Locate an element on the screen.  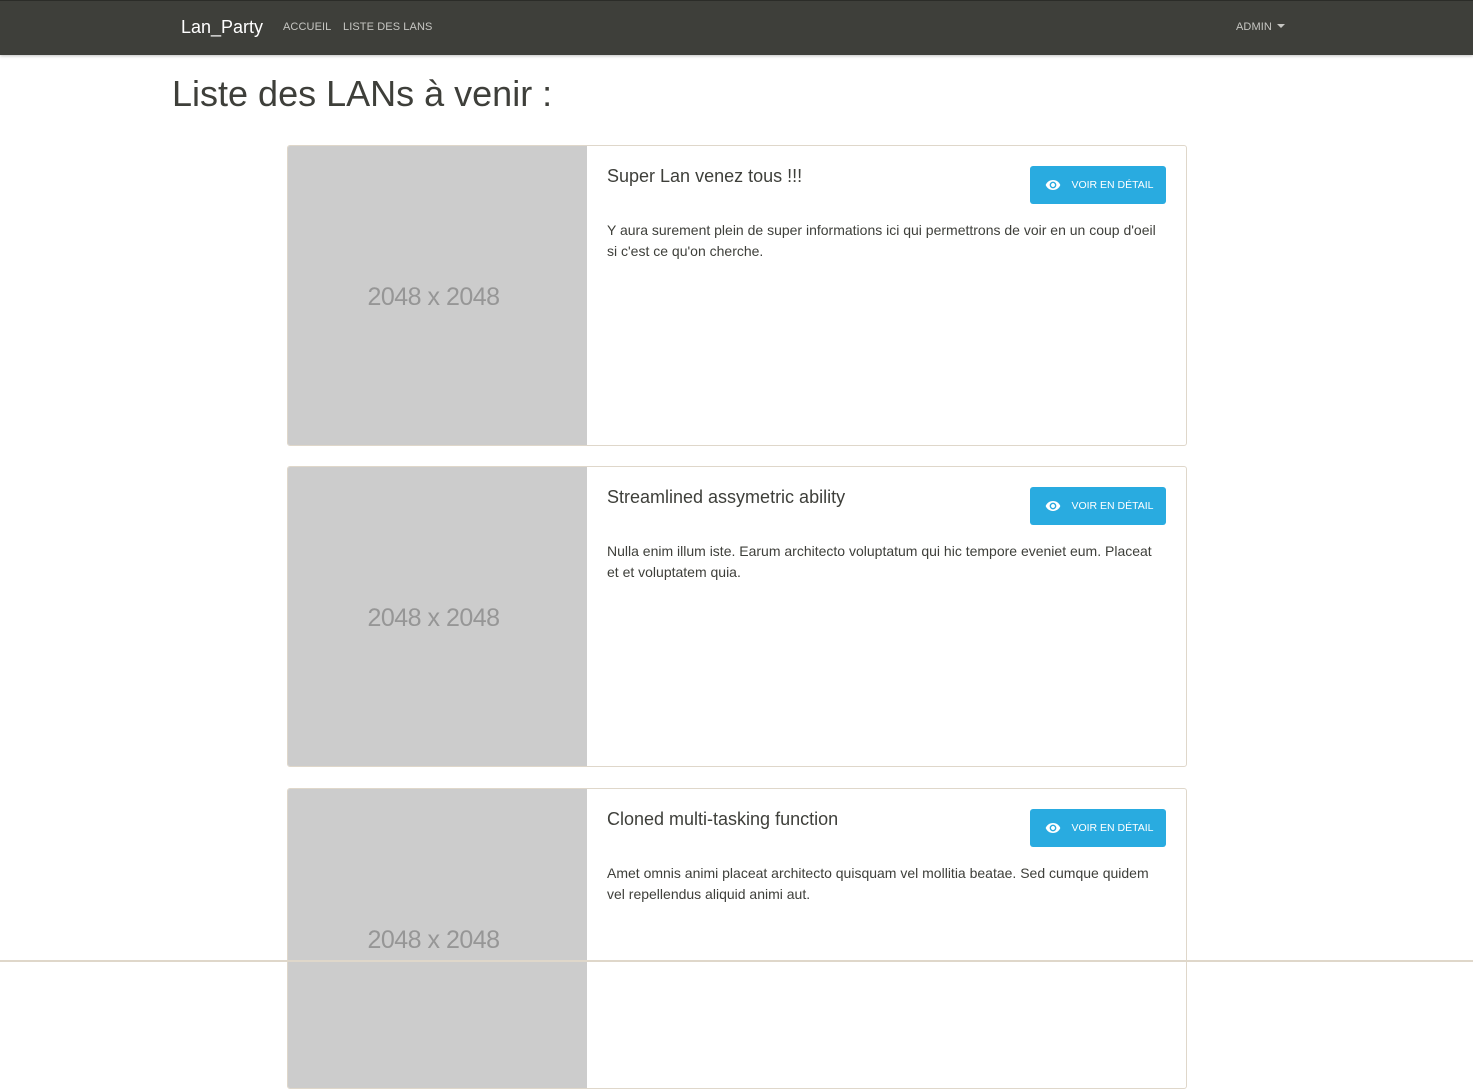
user-menu-label: ADMIN is located at coordinates (1254, 27).